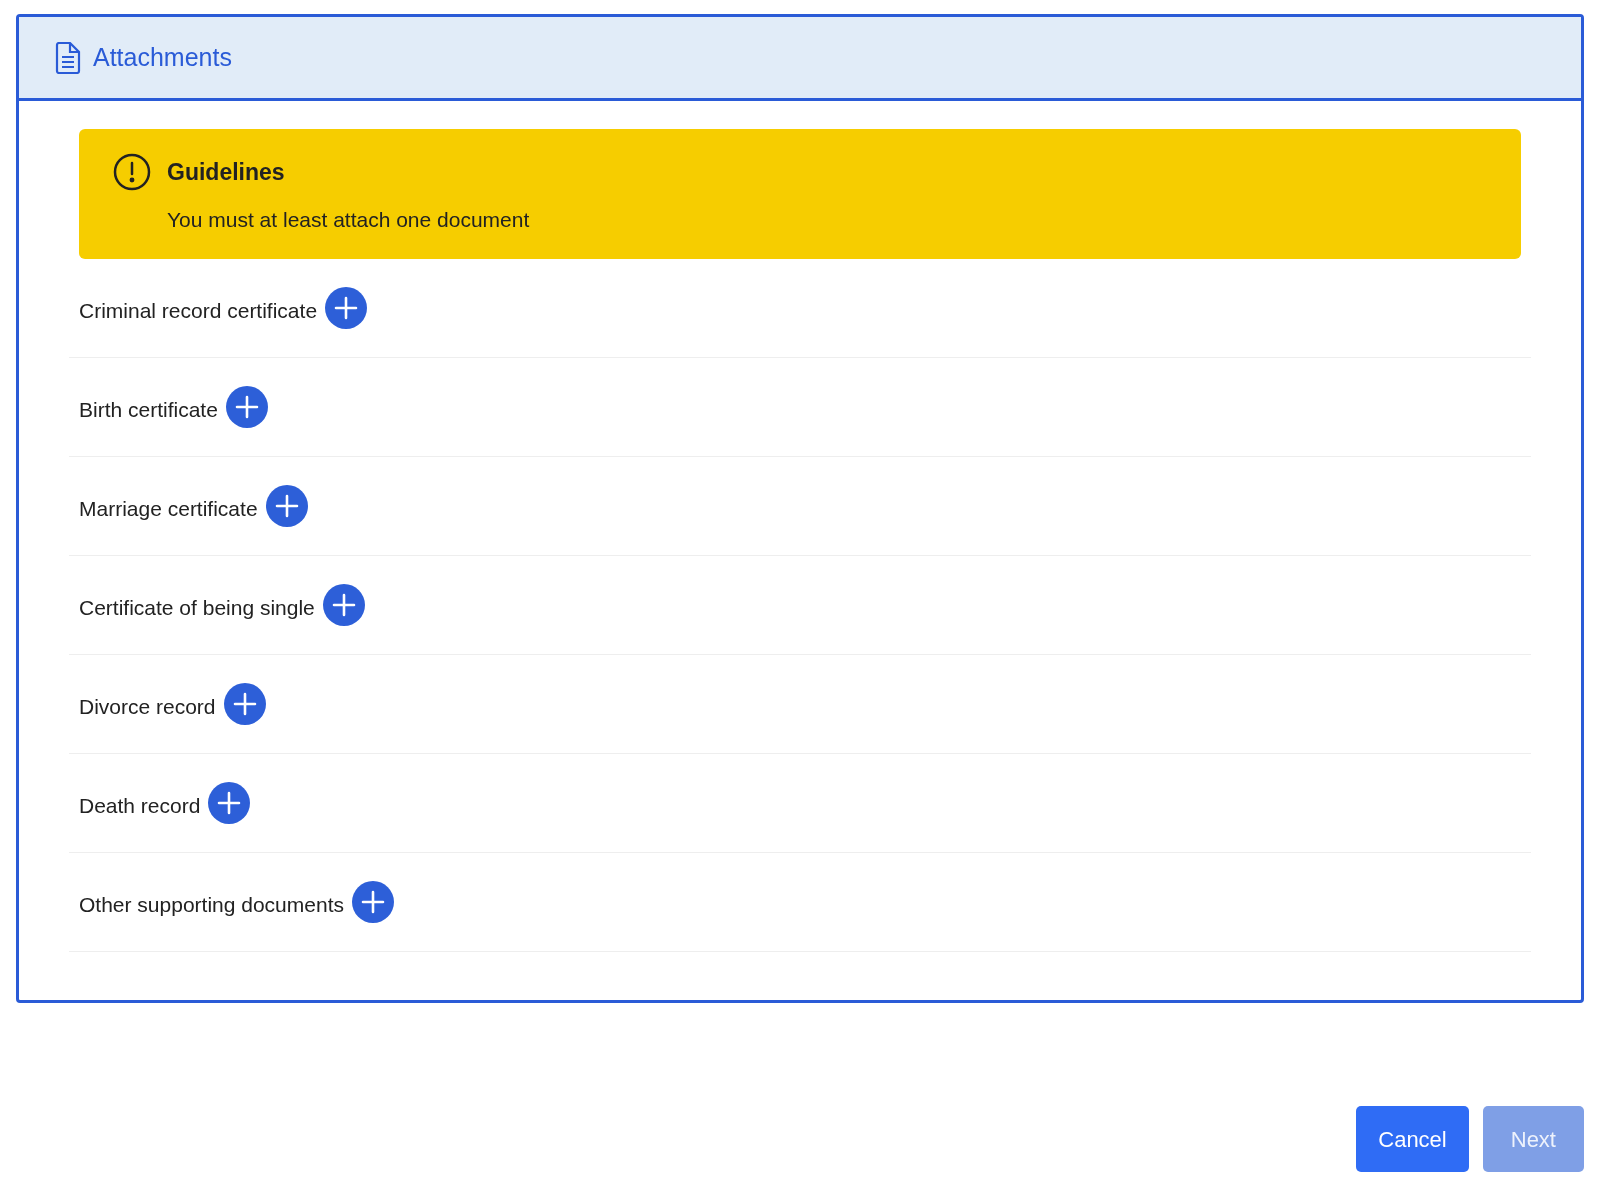 This screenshot has width=1600, height=1198. I want to click on document-label: Death record, so click(140, 806).